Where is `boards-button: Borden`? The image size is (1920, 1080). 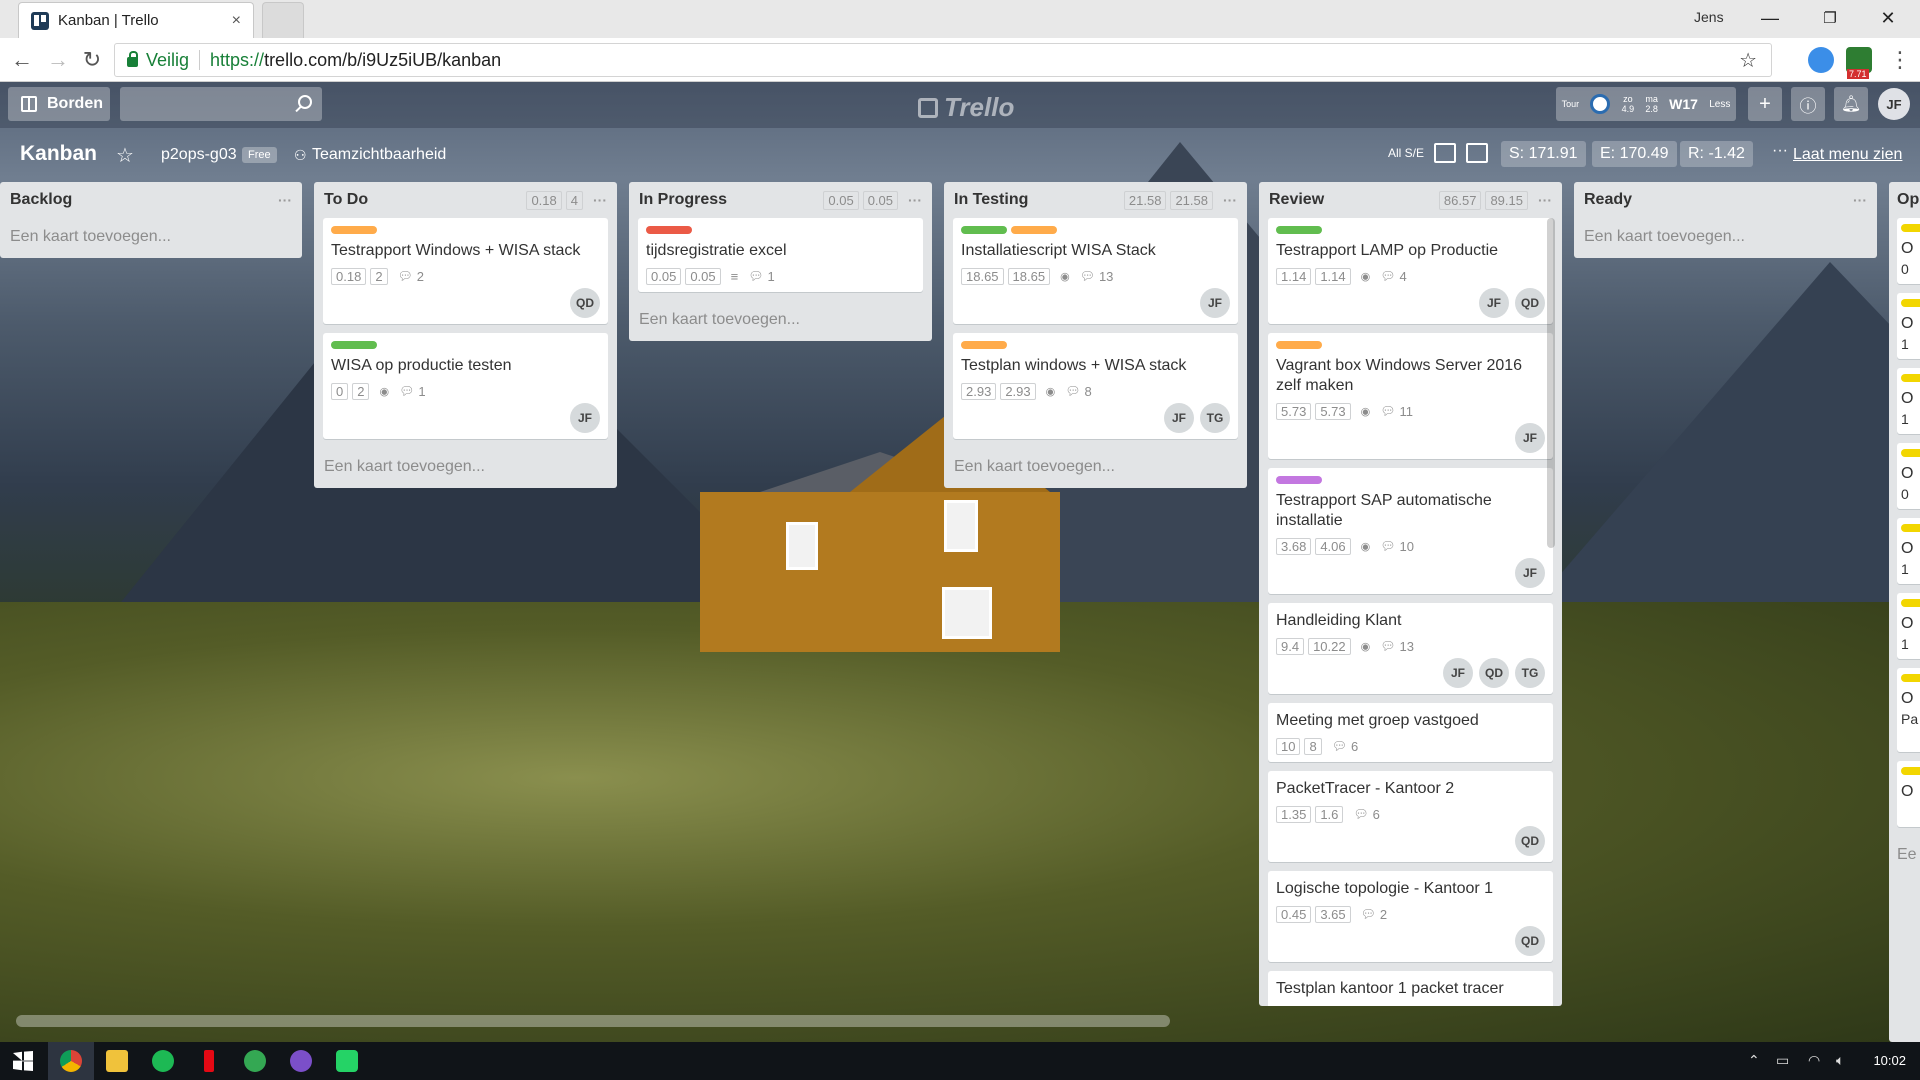
boards-button: Borden is located at coordinates (59, 104).